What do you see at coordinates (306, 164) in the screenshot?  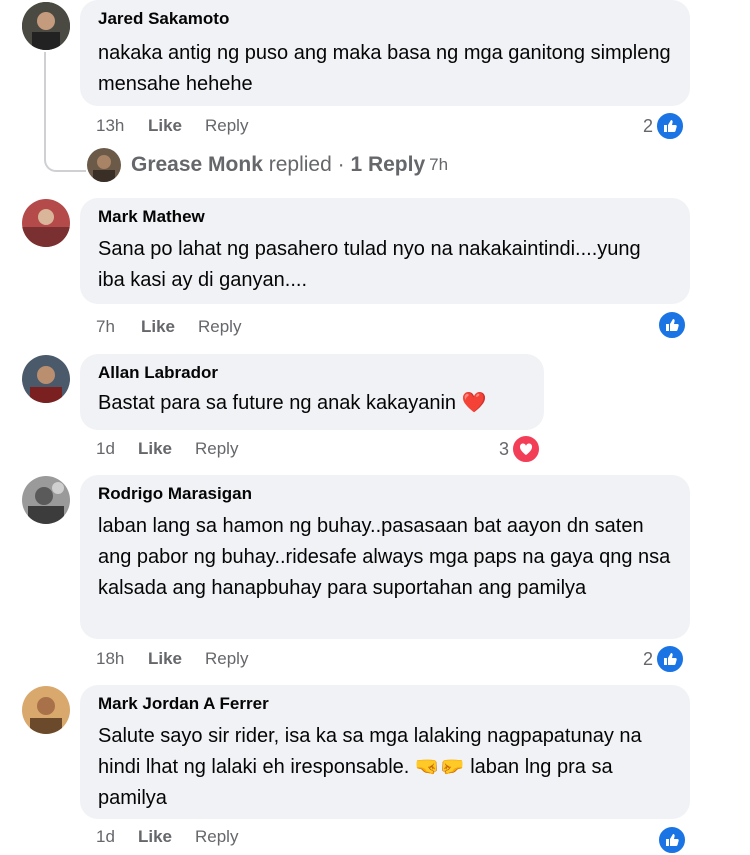 I see `replied-text: replied ·` at bounding box center [306, 164].